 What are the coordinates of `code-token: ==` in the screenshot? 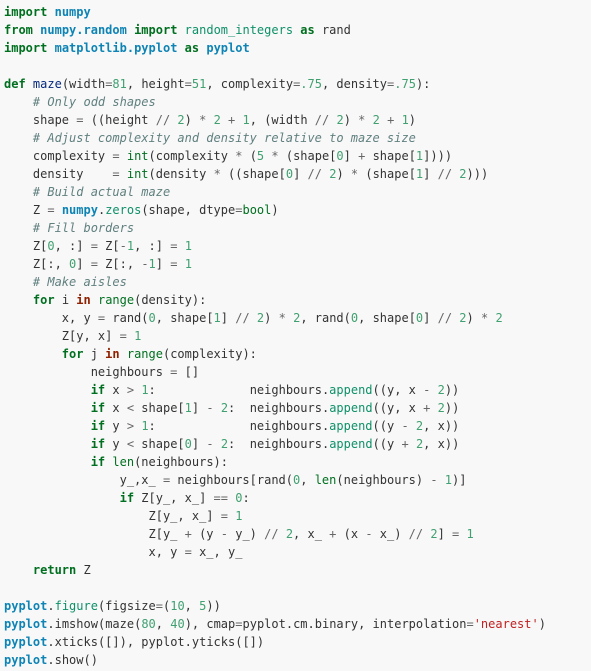 It's located at (220, 498).